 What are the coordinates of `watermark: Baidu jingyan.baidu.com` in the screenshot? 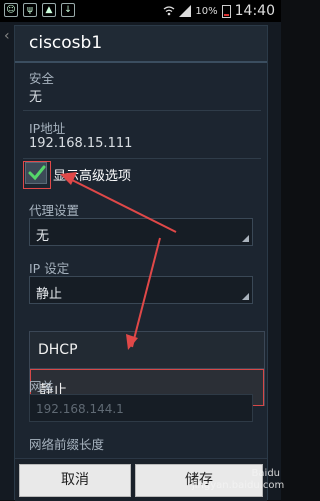 It's located at (238, 483).